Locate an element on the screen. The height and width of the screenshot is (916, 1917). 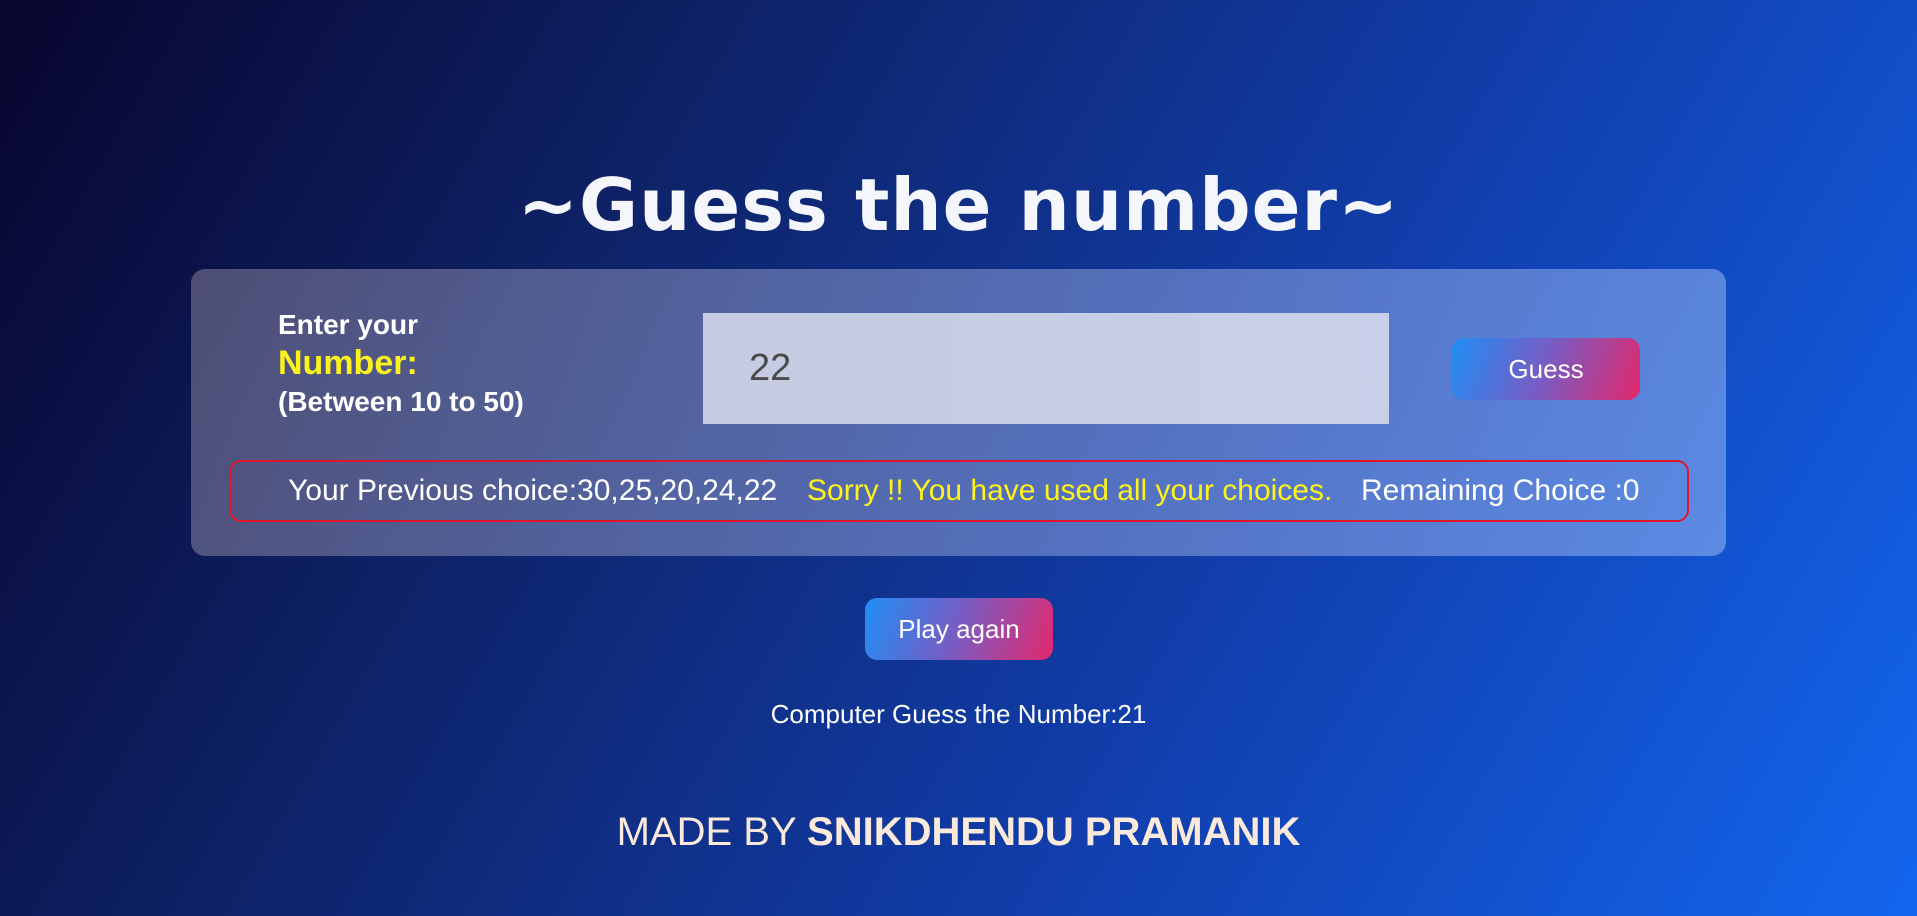
number-input is located at coordinates (1046, 368).